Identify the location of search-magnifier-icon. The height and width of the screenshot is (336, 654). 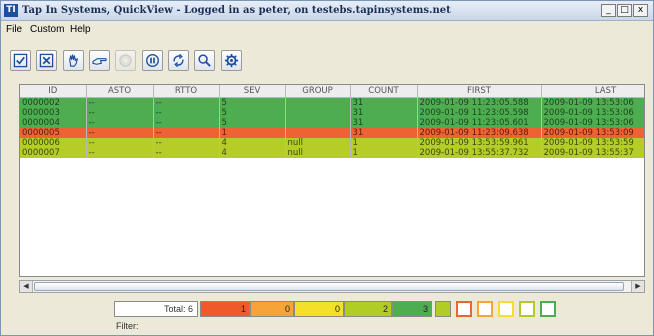
(204, 60).